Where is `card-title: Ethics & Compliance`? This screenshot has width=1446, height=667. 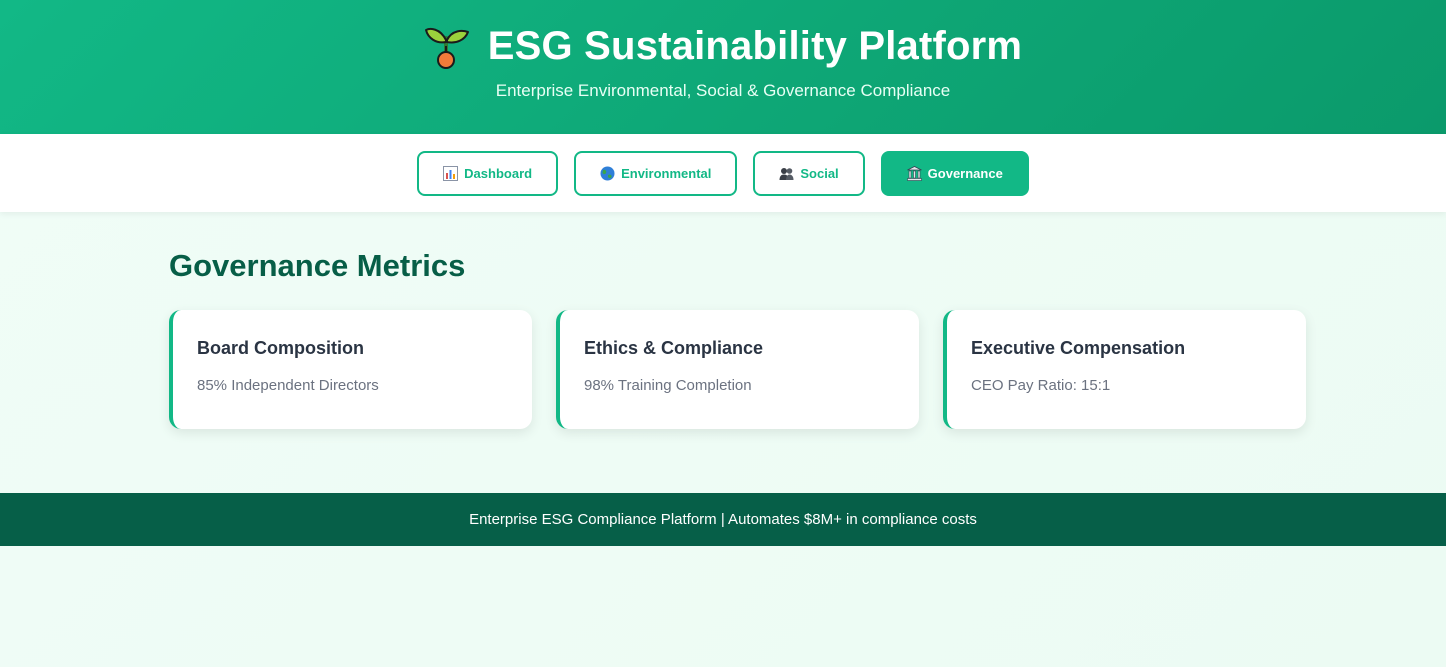 card-title: Ethics & Compliance is located at coordinates (674, 348).